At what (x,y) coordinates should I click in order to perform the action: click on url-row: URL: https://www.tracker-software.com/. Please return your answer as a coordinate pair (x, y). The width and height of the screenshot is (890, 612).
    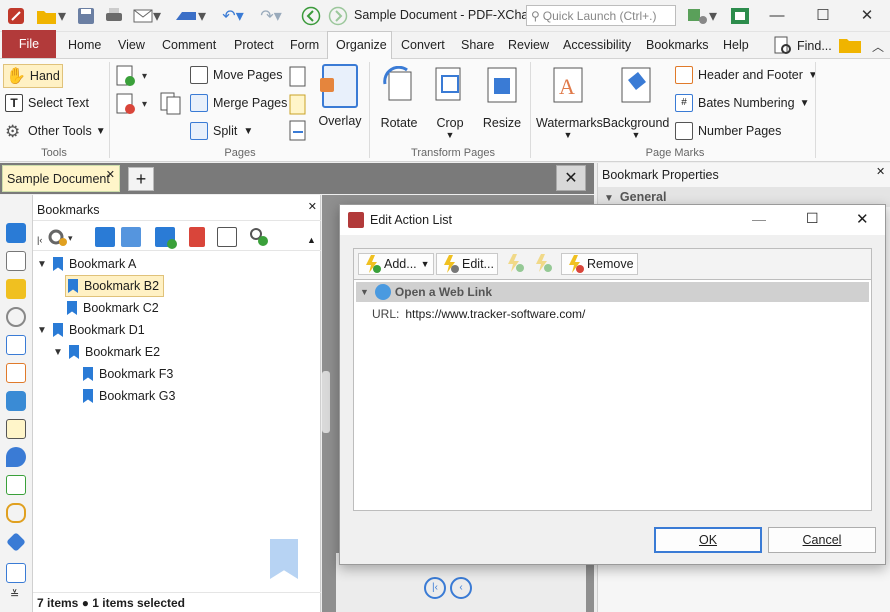
    Looking at the image, I should click on (478, 314).